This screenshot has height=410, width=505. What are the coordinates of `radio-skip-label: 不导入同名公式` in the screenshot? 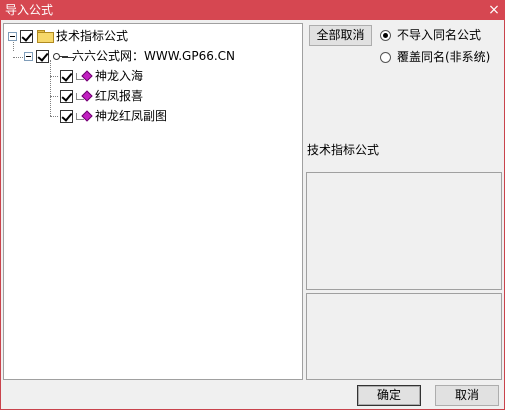 It's located at (439, 35).